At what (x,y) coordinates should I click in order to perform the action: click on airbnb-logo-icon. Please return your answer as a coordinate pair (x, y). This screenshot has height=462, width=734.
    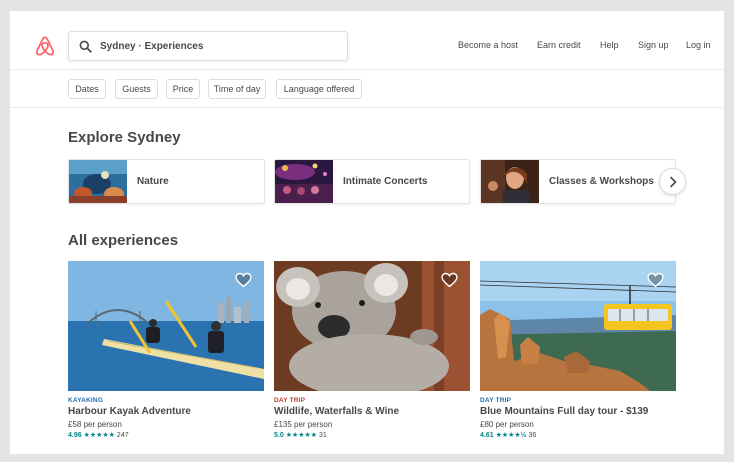
    Looking at the image, I should click on (45, 46).